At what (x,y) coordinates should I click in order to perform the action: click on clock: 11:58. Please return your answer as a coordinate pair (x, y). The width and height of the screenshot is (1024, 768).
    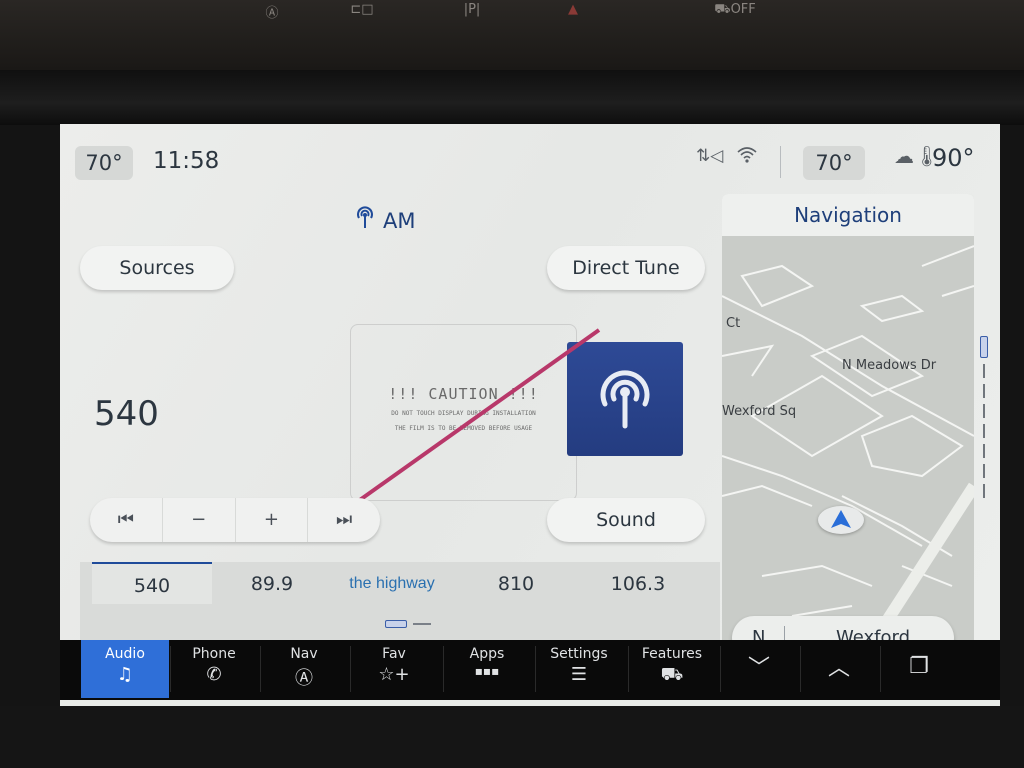
    Looking at the image, I should click on (186, 161).